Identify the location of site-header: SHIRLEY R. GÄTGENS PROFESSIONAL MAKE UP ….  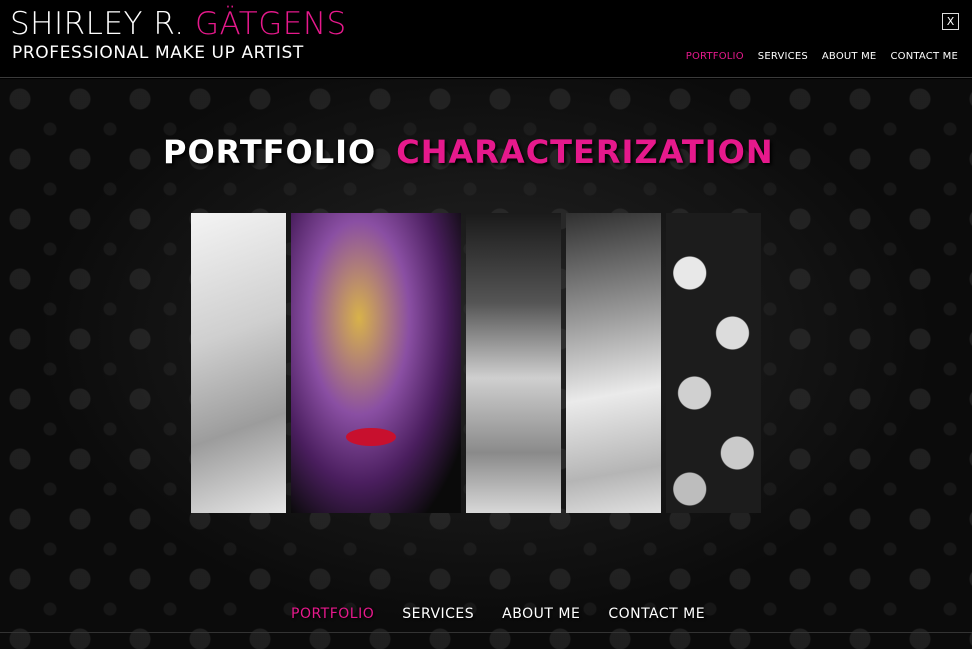
(486, 39).